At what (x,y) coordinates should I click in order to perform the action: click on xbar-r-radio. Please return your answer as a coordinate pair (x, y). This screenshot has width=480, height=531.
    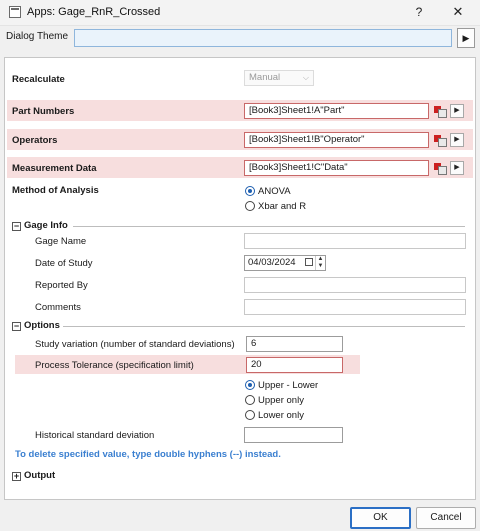
    Looking at the image, I should click on (250, 206).